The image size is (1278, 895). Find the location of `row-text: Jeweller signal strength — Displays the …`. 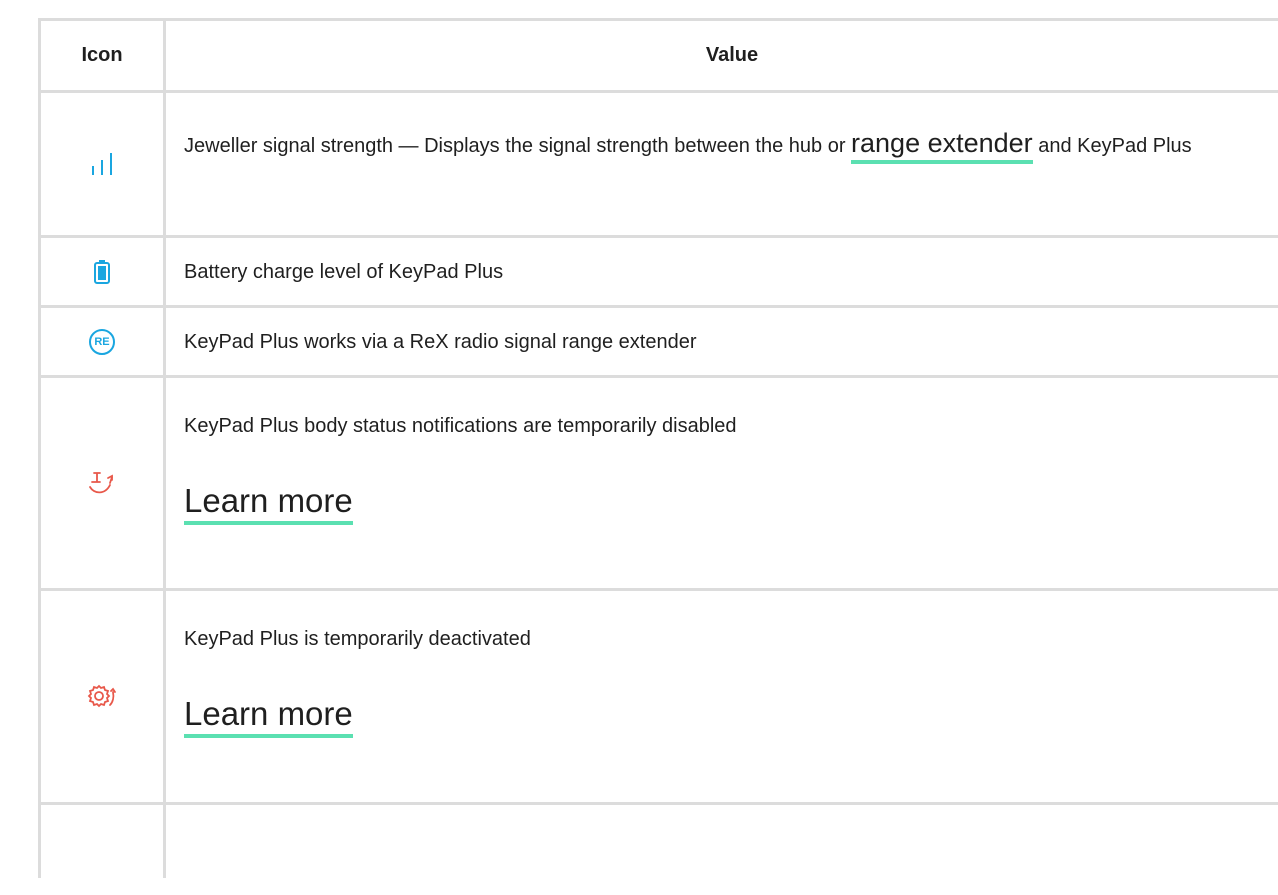

row-text: Jeweller signal strength — Displays the … is located at coordinates (731, 144).